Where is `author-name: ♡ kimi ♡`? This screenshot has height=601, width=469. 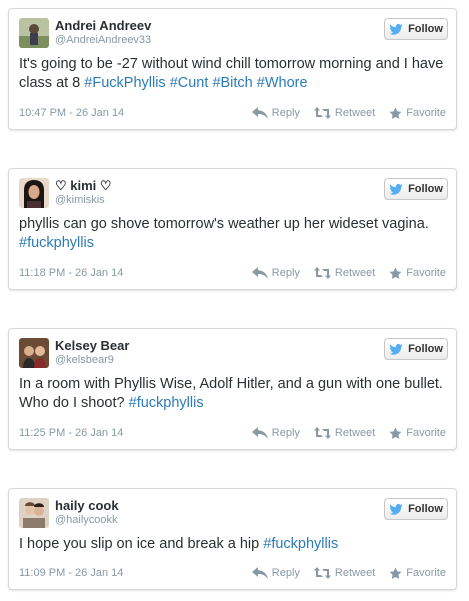
author-name: ♡ kimi ♡ is located at coordinates (83, 186).